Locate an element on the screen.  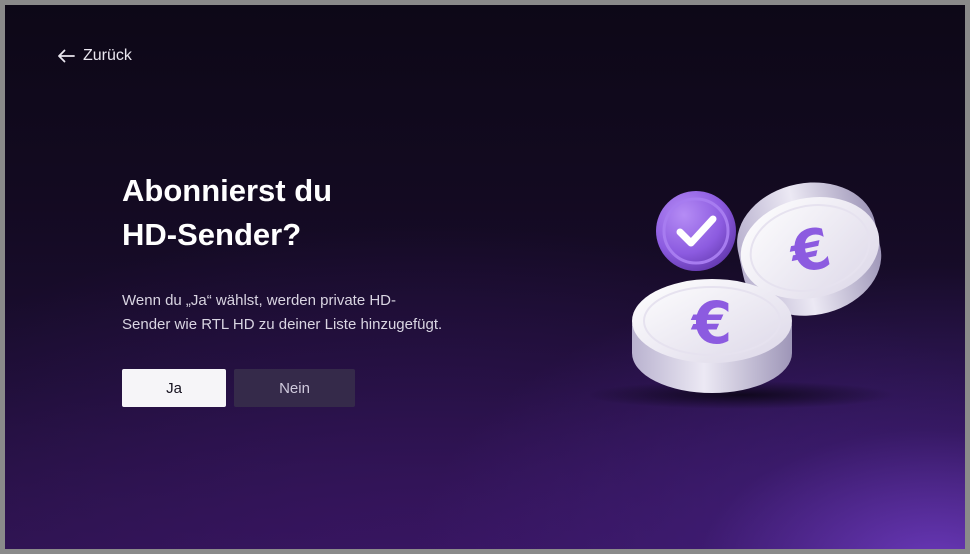
coins-illustration: € € is located at coordinates (742, 295).